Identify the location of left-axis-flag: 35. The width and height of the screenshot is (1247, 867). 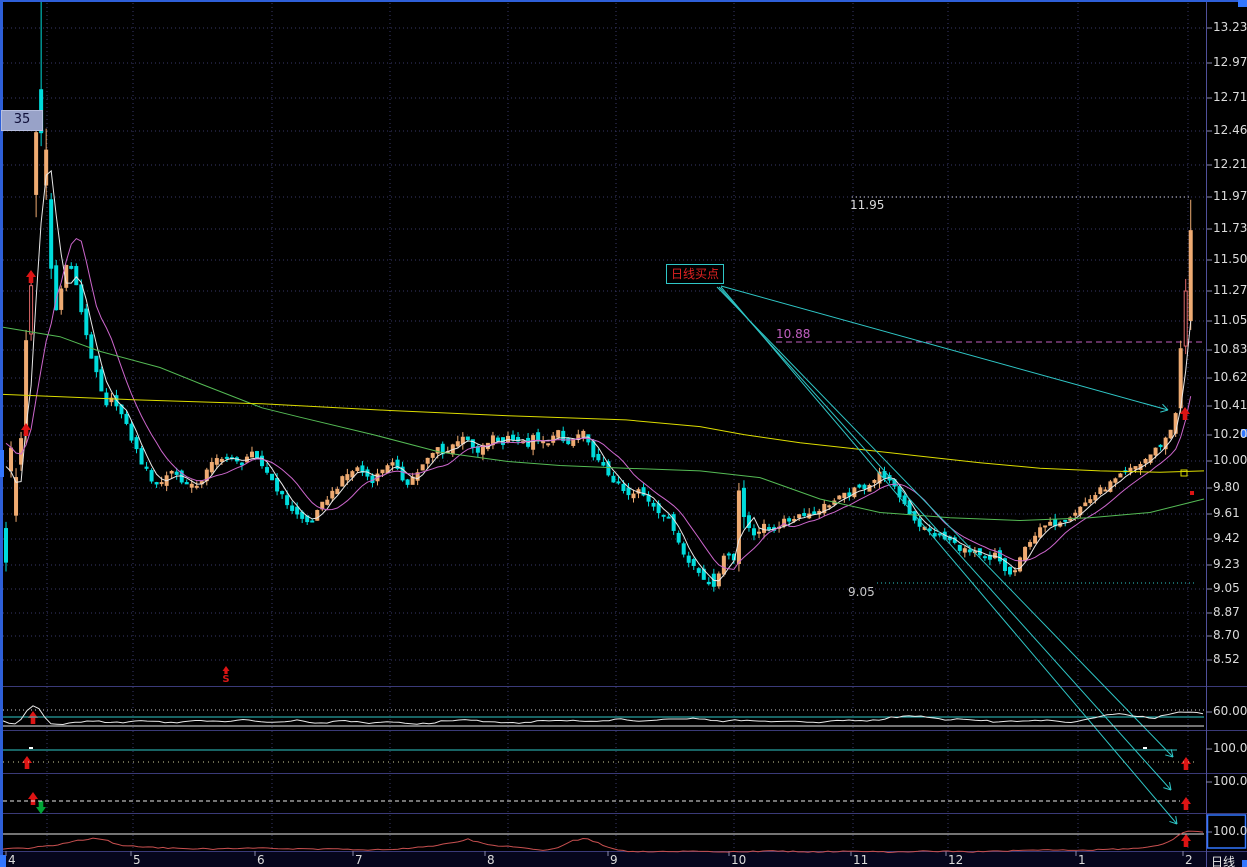
(22, 120).